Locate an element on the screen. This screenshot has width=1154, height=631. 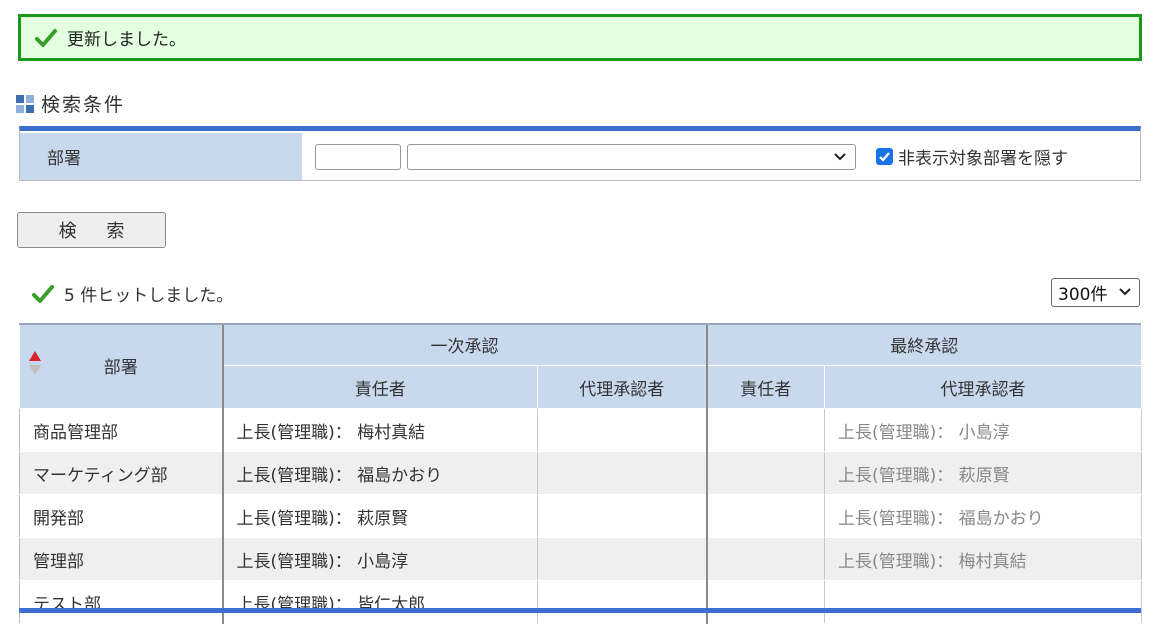
table-bottom-border is located at coordinates (580, 610).